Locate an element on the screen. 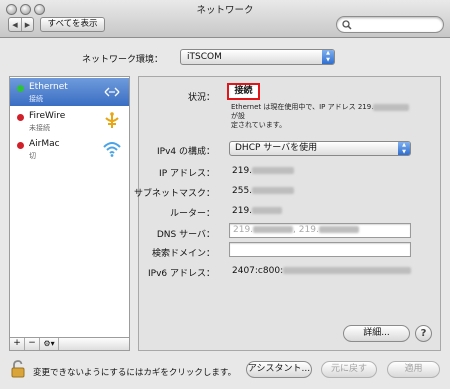  location-value: iTSCOM is located at coordinates (204, 57).